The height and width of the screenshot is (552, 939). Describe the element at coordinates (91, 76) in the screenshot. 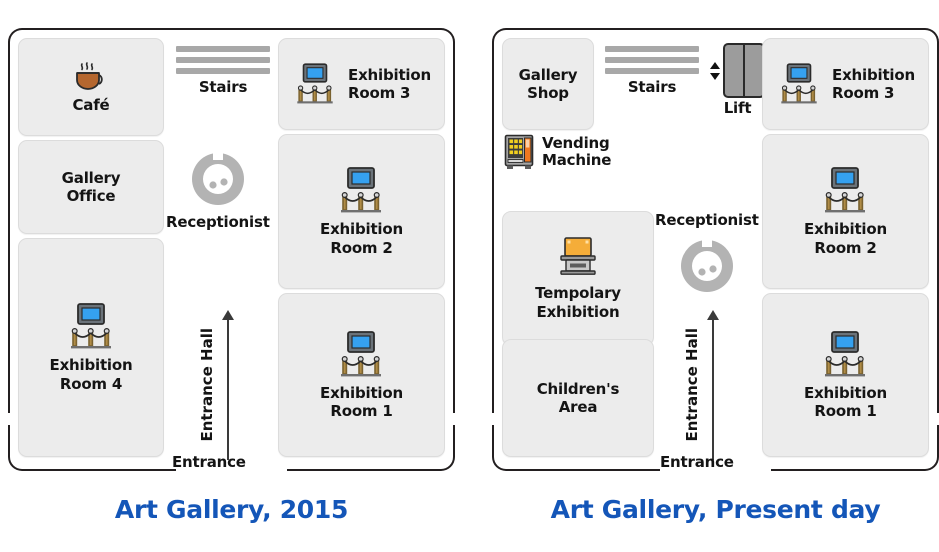

I see `coffee-cup-icon` at that location.